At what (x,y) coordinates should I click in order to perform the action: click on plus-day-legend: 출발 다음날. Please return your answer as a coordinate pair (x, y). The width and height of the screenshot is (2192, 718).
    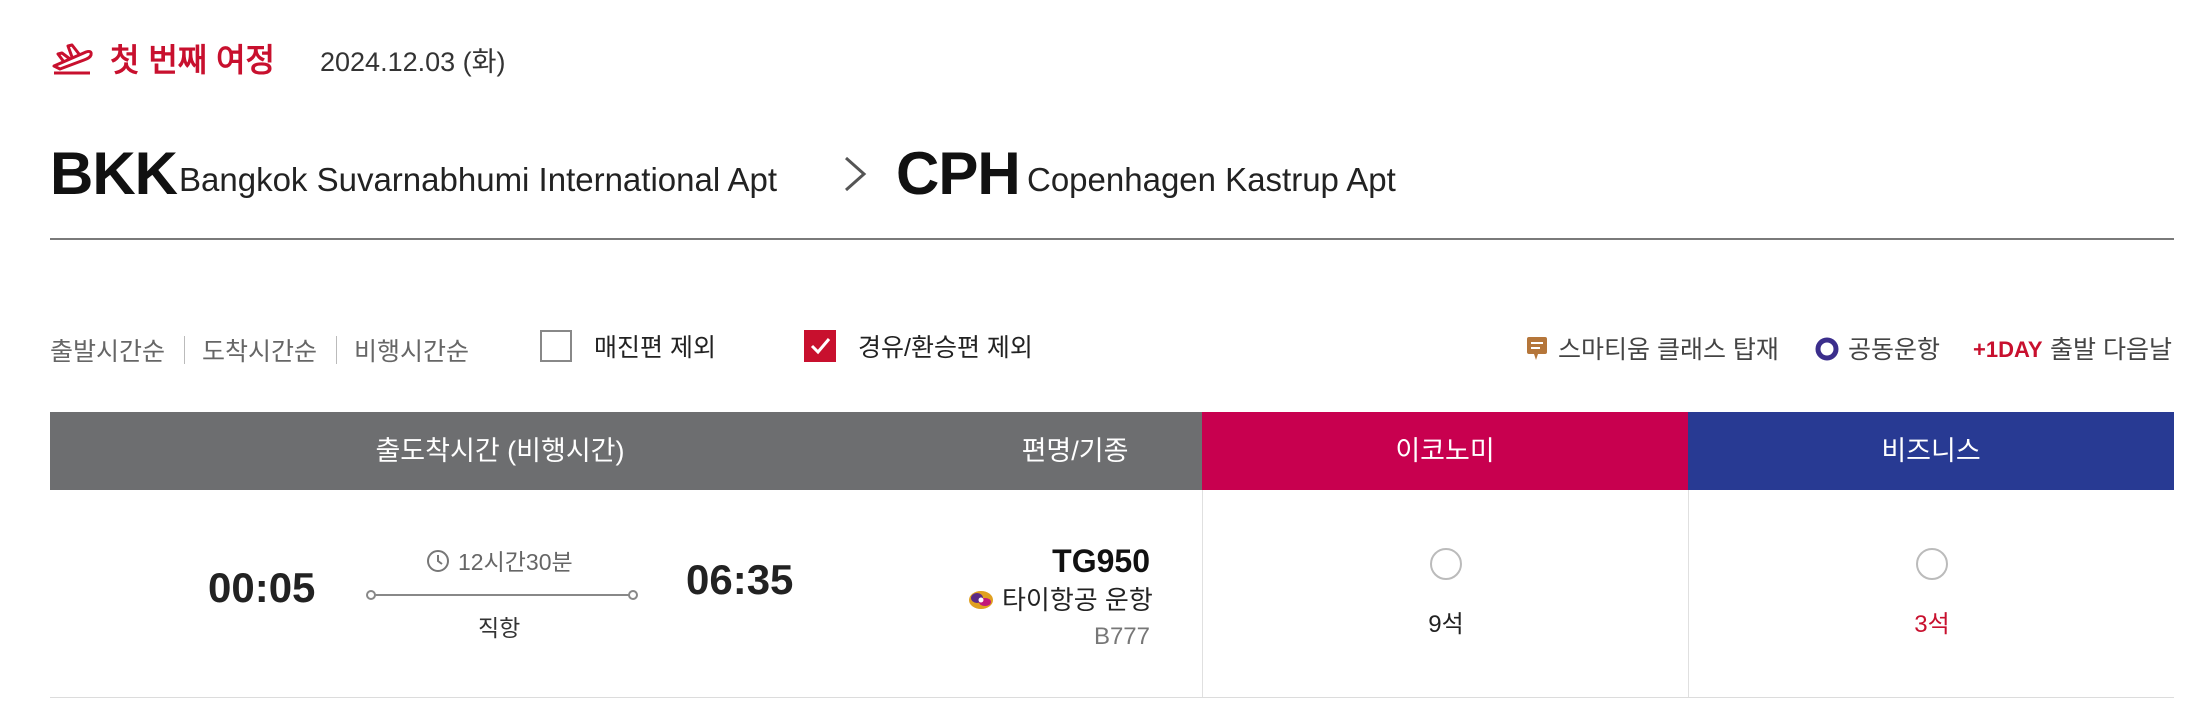
    Looking at the image, I should click on (2111, 350).